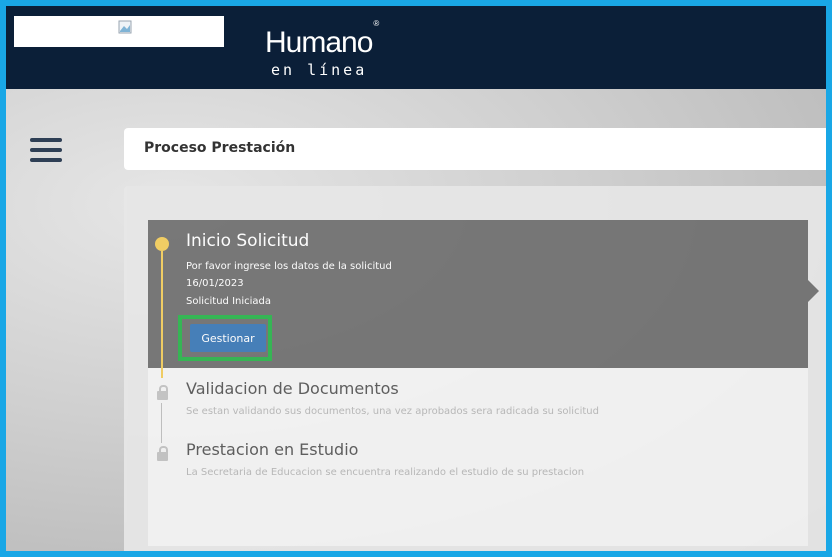 The height and width of the screenshot is (557, 832). Describe the element at coordinates (319, 70) in the screenshot. I see `brand-subtitle: en línea` at that location.